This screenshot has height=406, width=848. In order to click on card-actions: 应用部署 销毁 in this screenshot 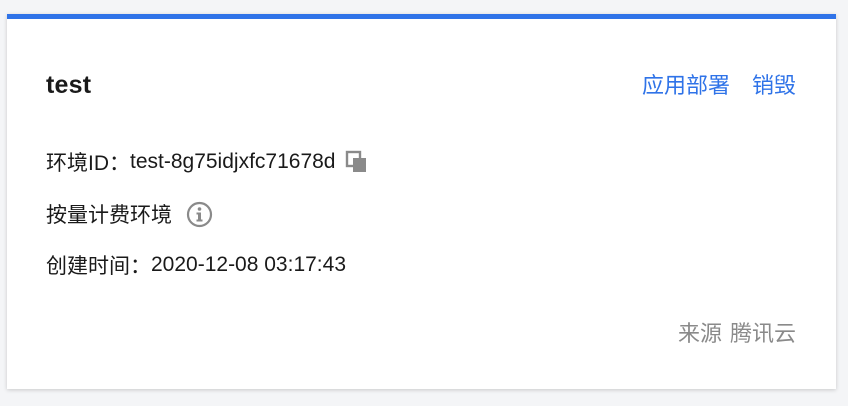, I will do `click(719, 84)`.